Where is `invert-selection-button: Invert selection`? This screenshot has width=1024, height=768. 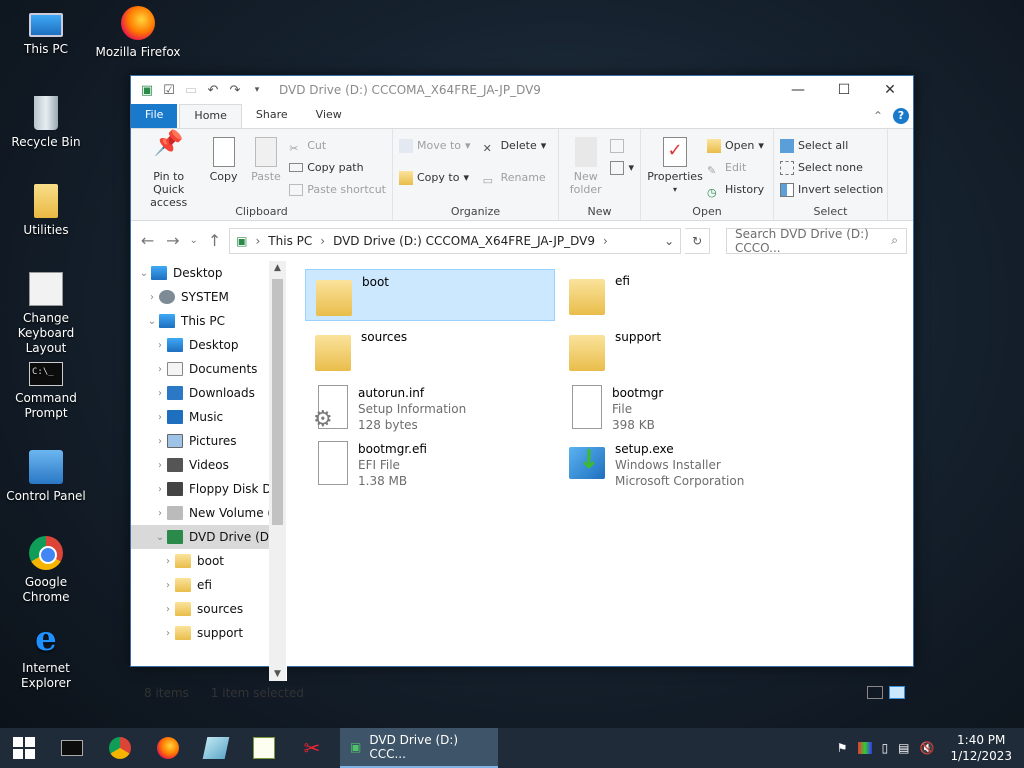 invert-selection-button: Invert selection is located at coordinates (831, 189).